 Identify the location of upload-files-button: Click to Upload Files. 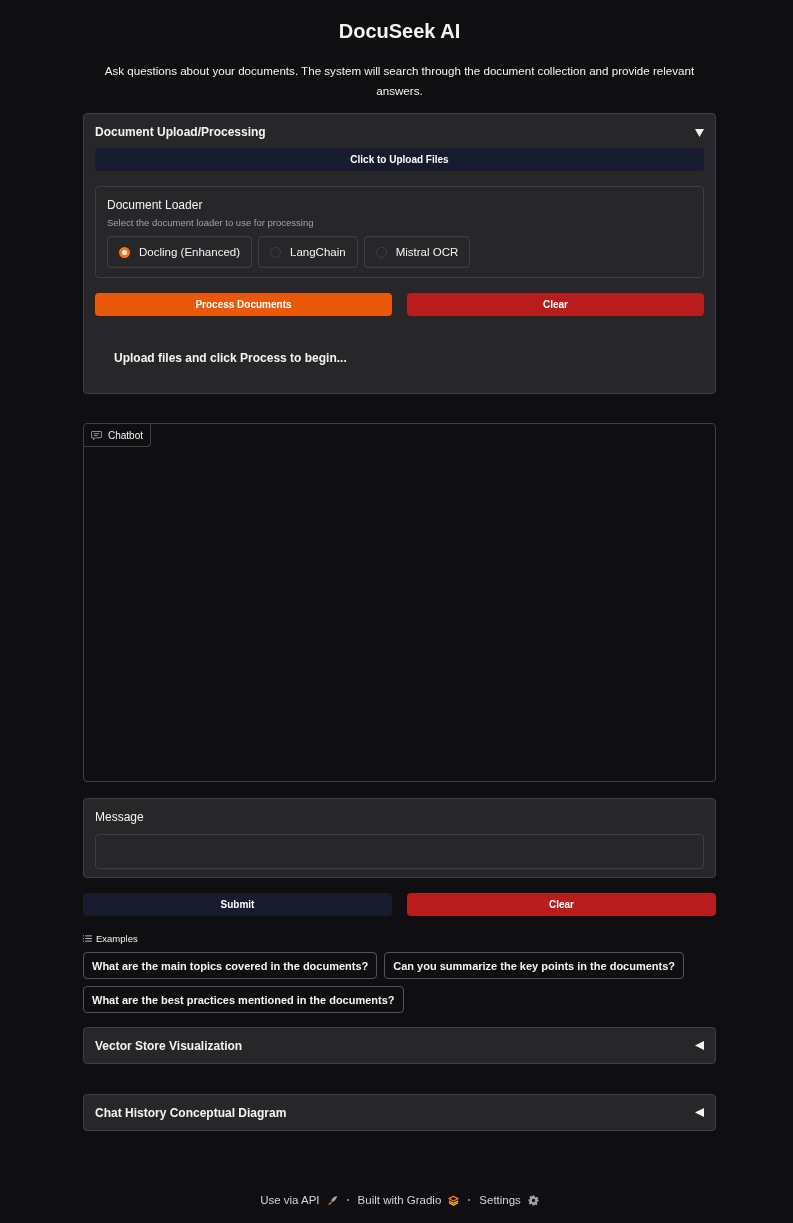
(399, 159).